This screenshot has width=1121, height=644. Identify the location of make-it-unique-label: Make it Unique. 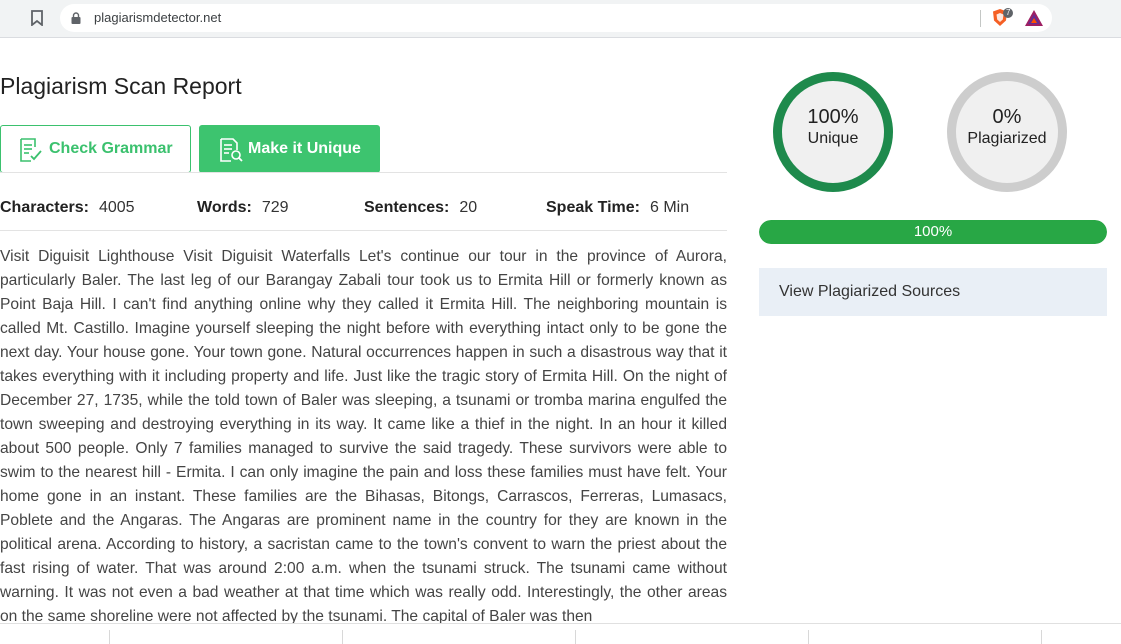
(304, 148).